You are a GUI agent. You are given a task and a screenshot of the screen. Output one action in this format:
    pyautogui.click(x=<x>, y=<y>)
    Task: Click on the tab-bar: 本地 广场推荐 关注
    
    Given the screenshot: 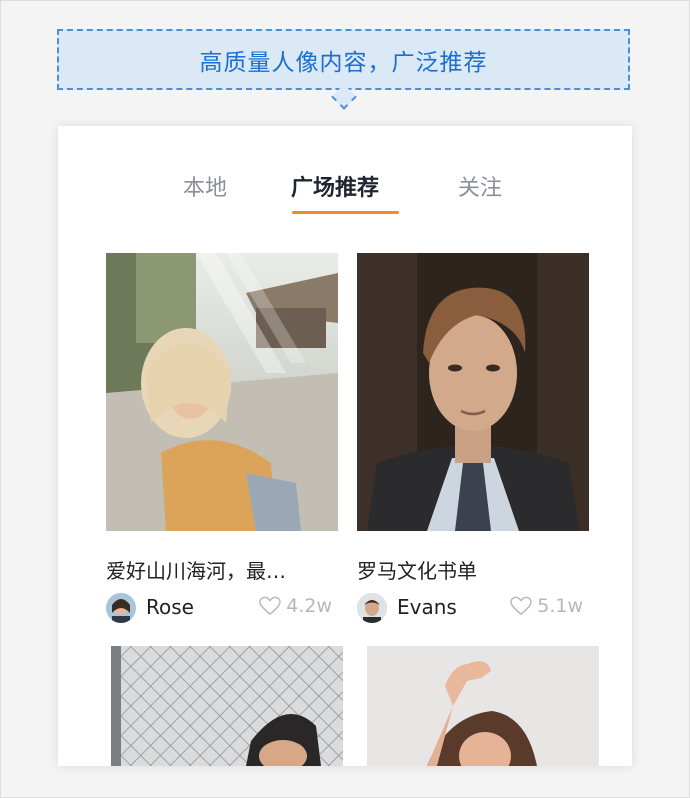 What is the action you would take?
    pyautogui.click(x=345, y=195)
    